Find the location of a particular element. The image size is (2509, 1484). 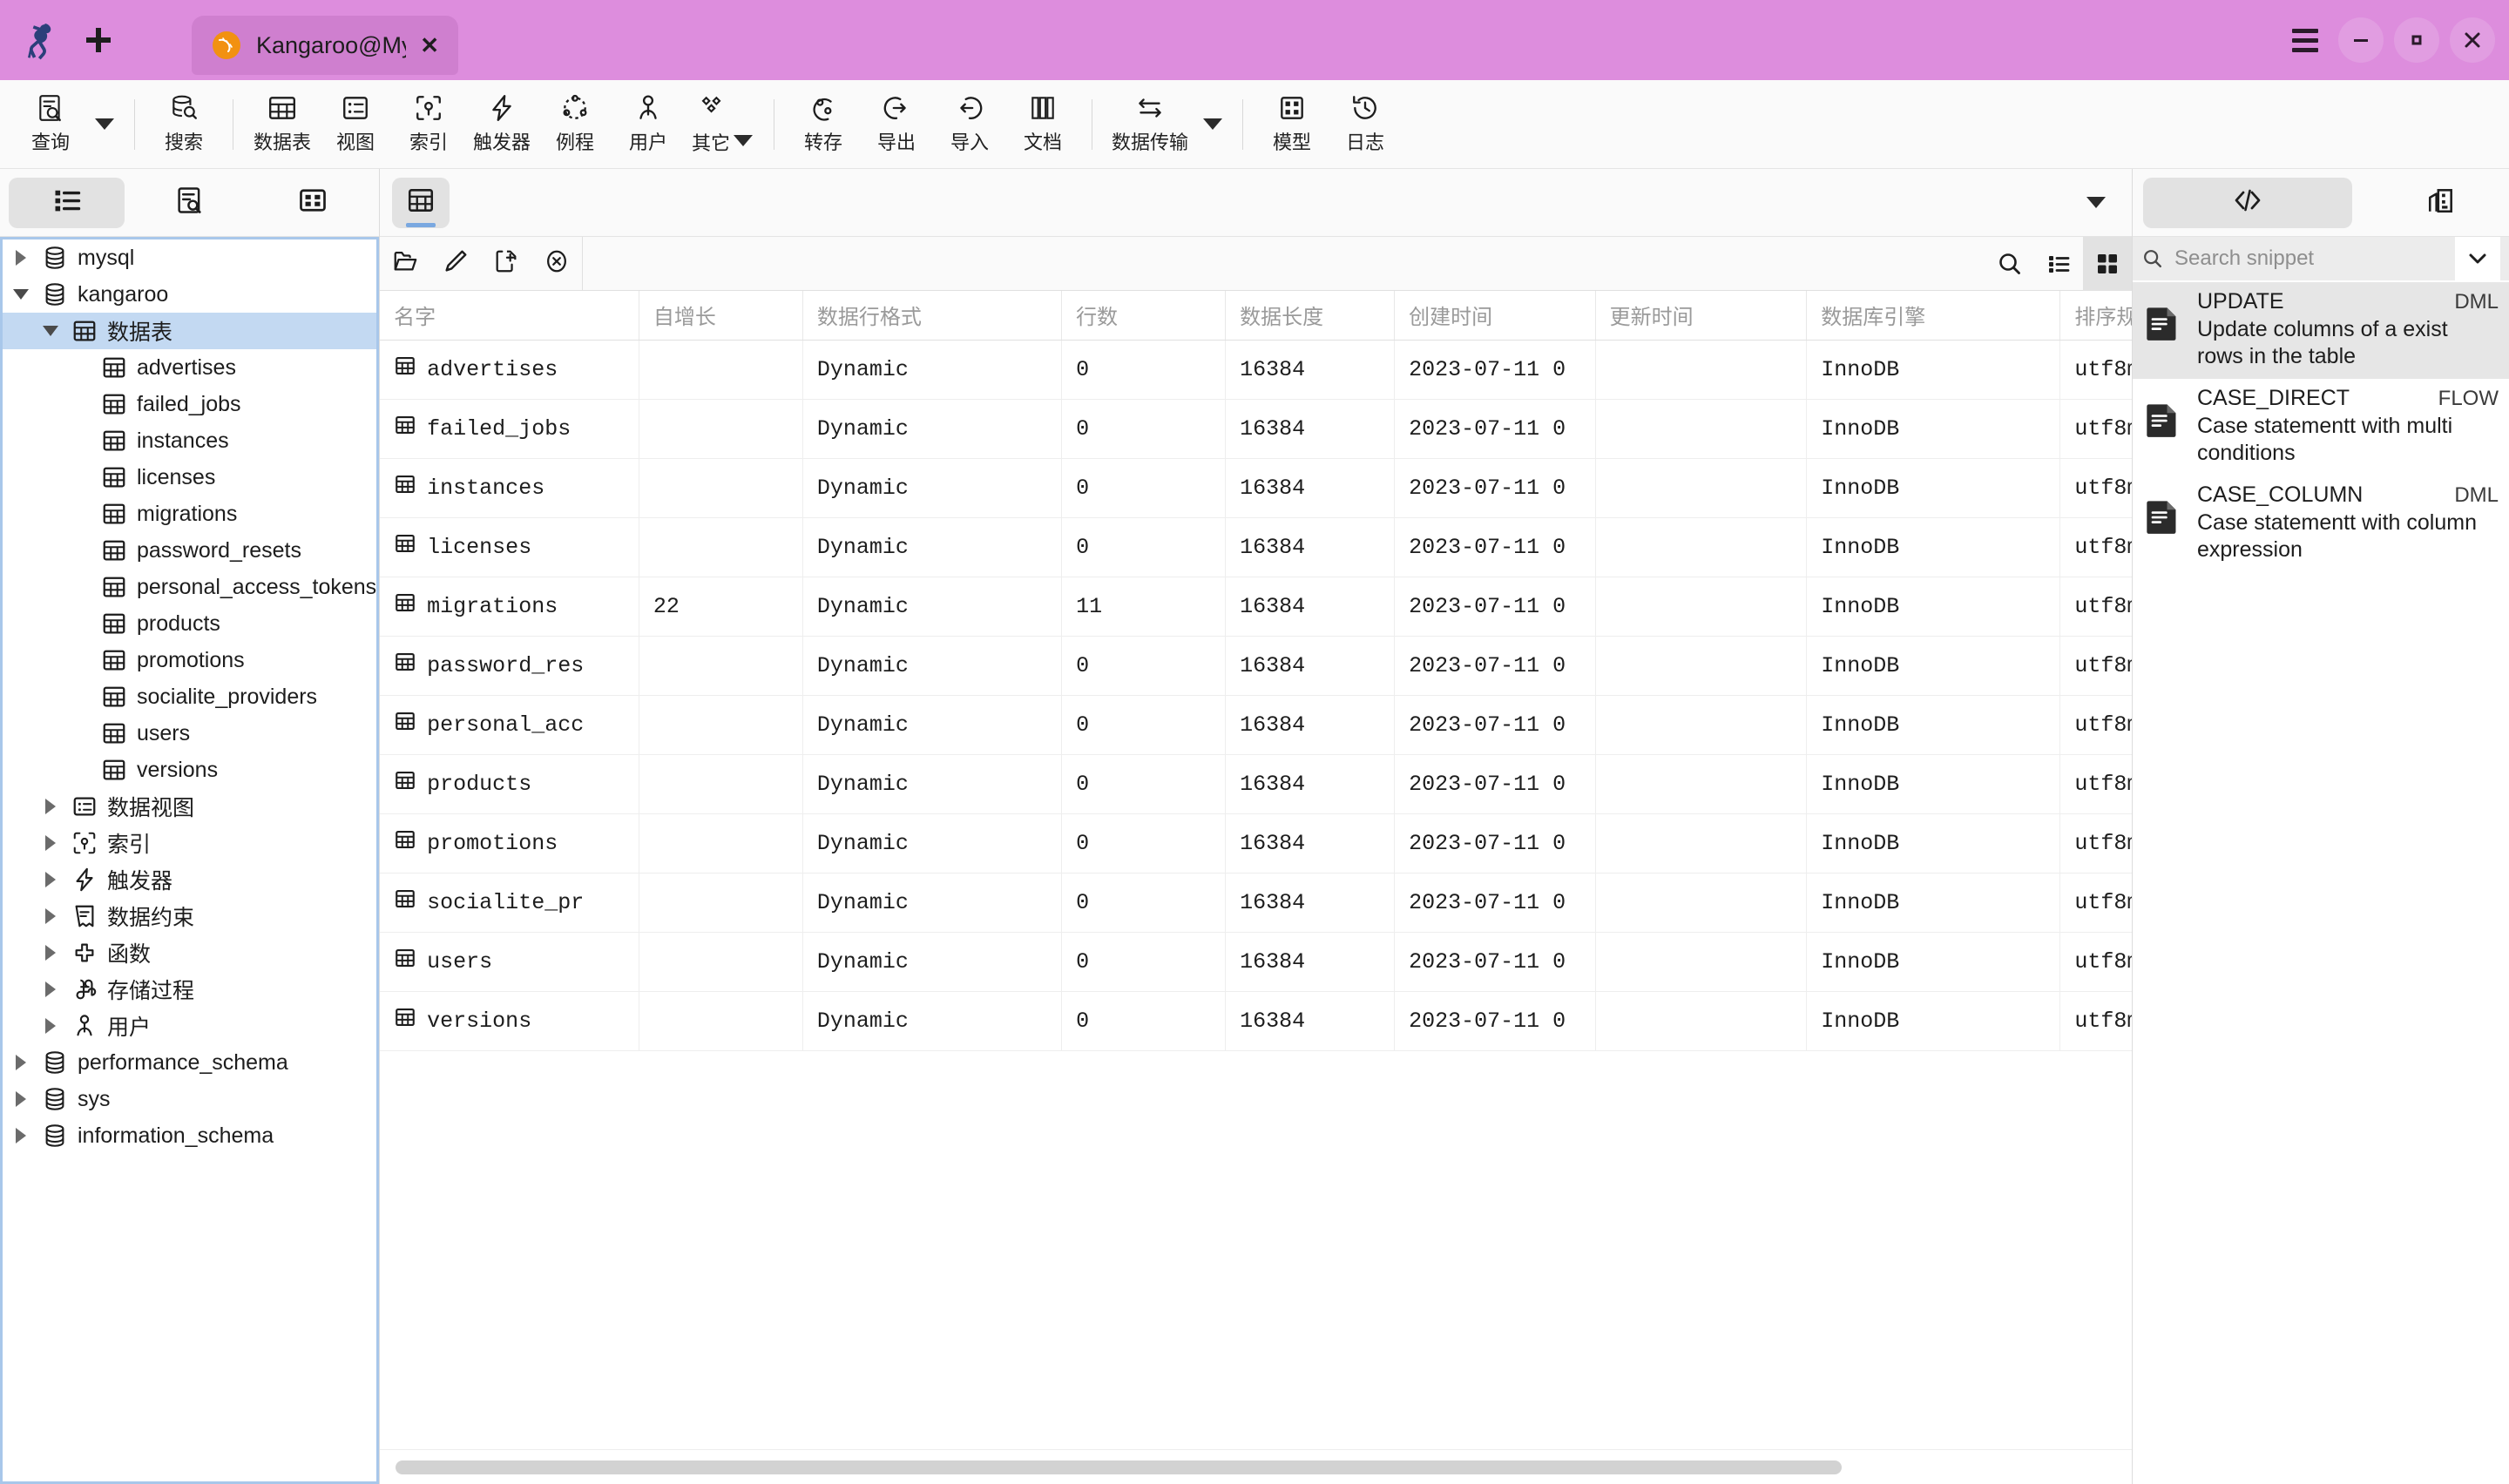

grid-view-icon is located at coordinates (2107, 264).